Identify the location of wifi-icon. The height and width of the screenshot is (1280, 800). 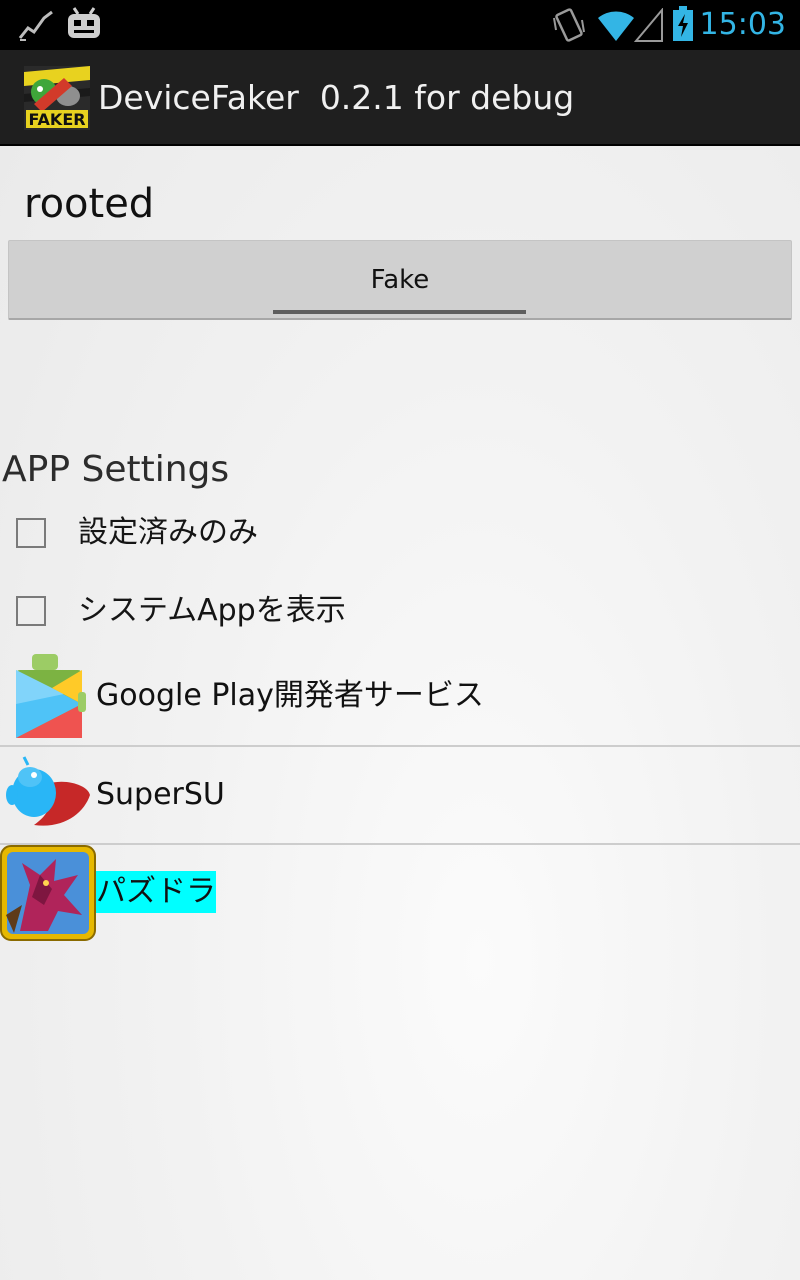
(616, 26).